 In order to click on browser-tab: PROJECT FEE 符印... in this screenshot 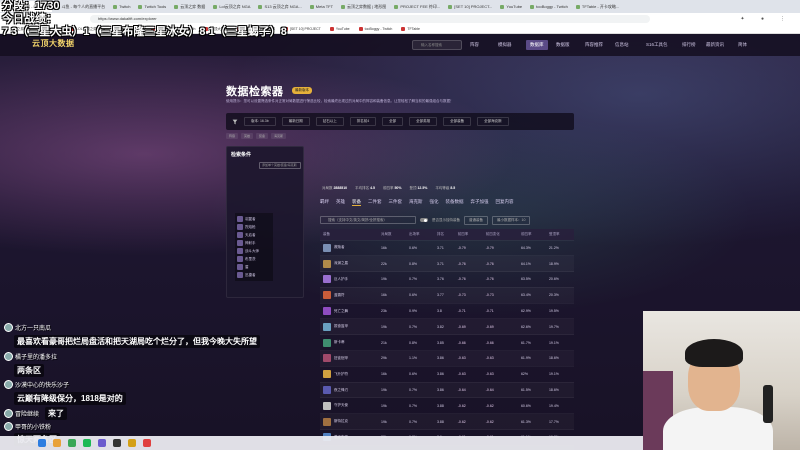, I will do `click(417, 6)`.